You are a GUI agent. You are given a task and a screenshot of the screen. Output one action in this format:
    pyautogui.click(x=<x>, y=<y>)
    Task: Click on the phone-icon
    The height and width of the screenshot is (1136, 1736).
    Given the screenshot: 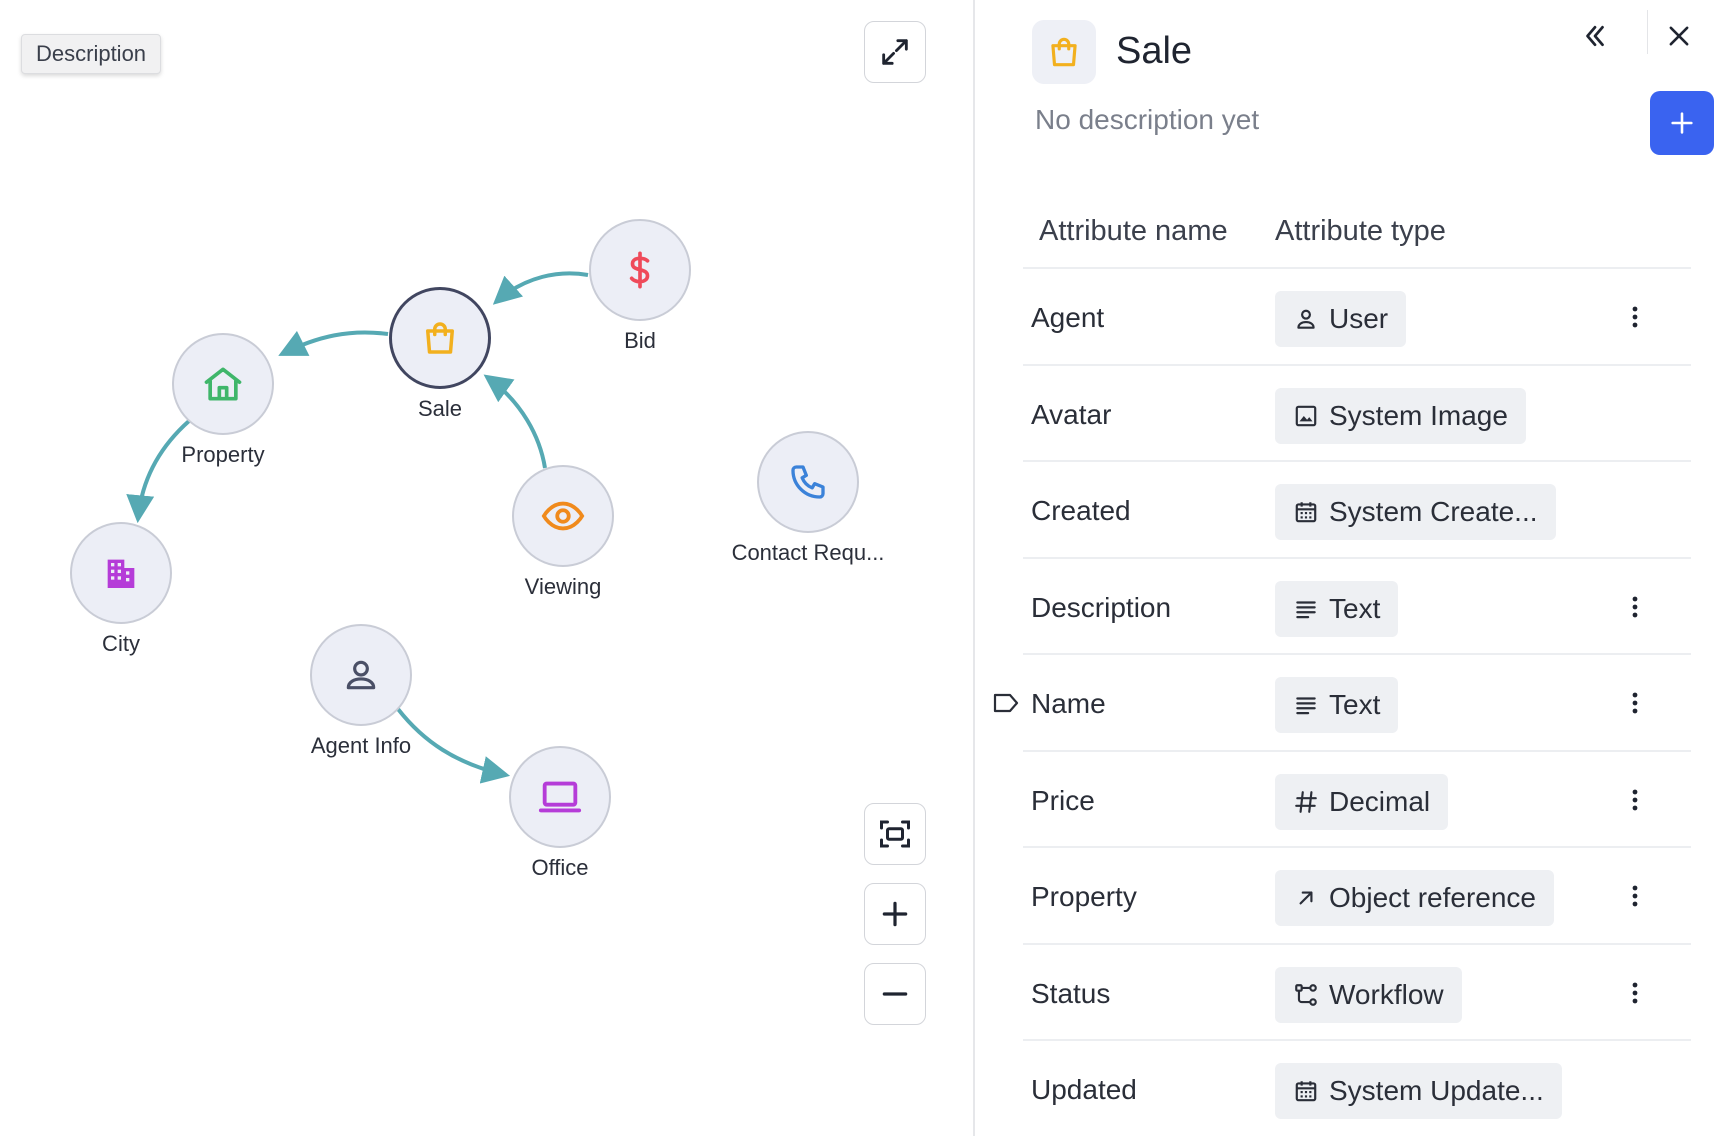 What is the action you would take?
    pyautogui.click(x=808, y=482)
    